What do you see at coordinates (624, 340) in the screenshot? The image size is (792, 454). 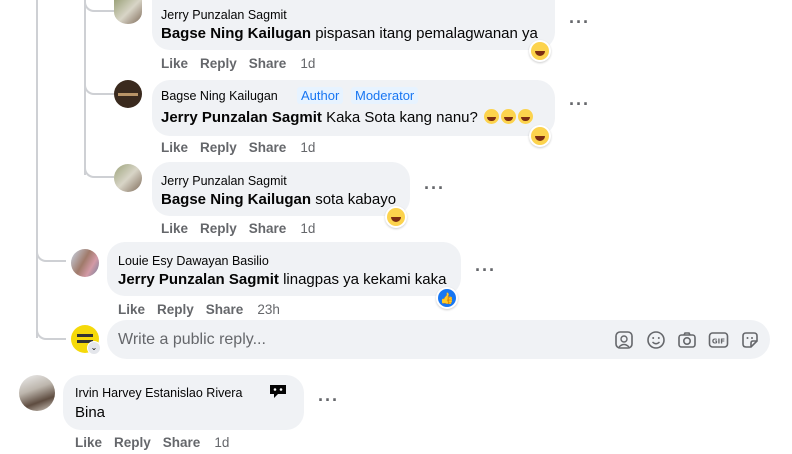 I see `avatar-sticker-icon` at bounding box center [624, 340].